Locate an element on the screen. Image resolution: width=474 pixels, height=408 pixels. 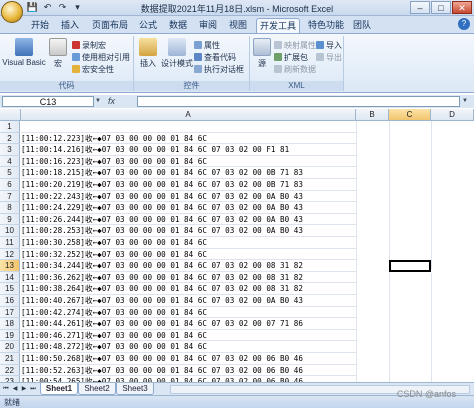
cell-a is located at coordinates (188, 127).